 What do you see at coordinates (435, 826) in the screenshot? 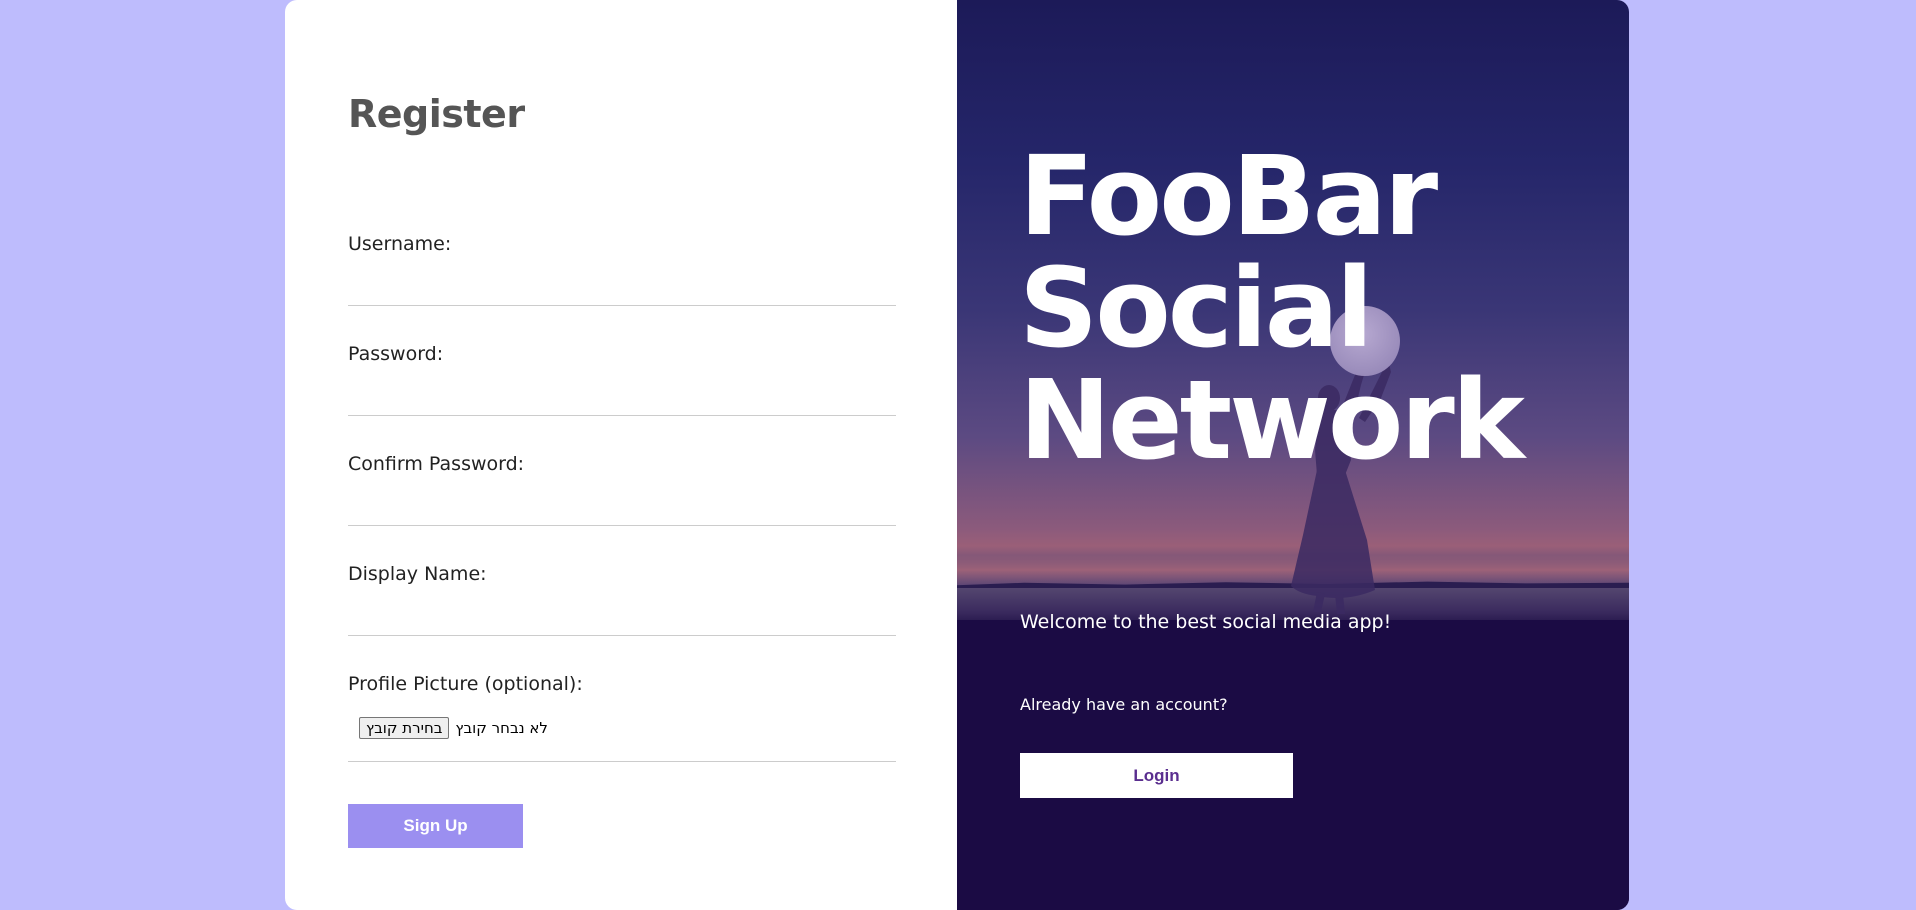
I see `sign-up-button: Sign Up` at bounding box center [435, 826].